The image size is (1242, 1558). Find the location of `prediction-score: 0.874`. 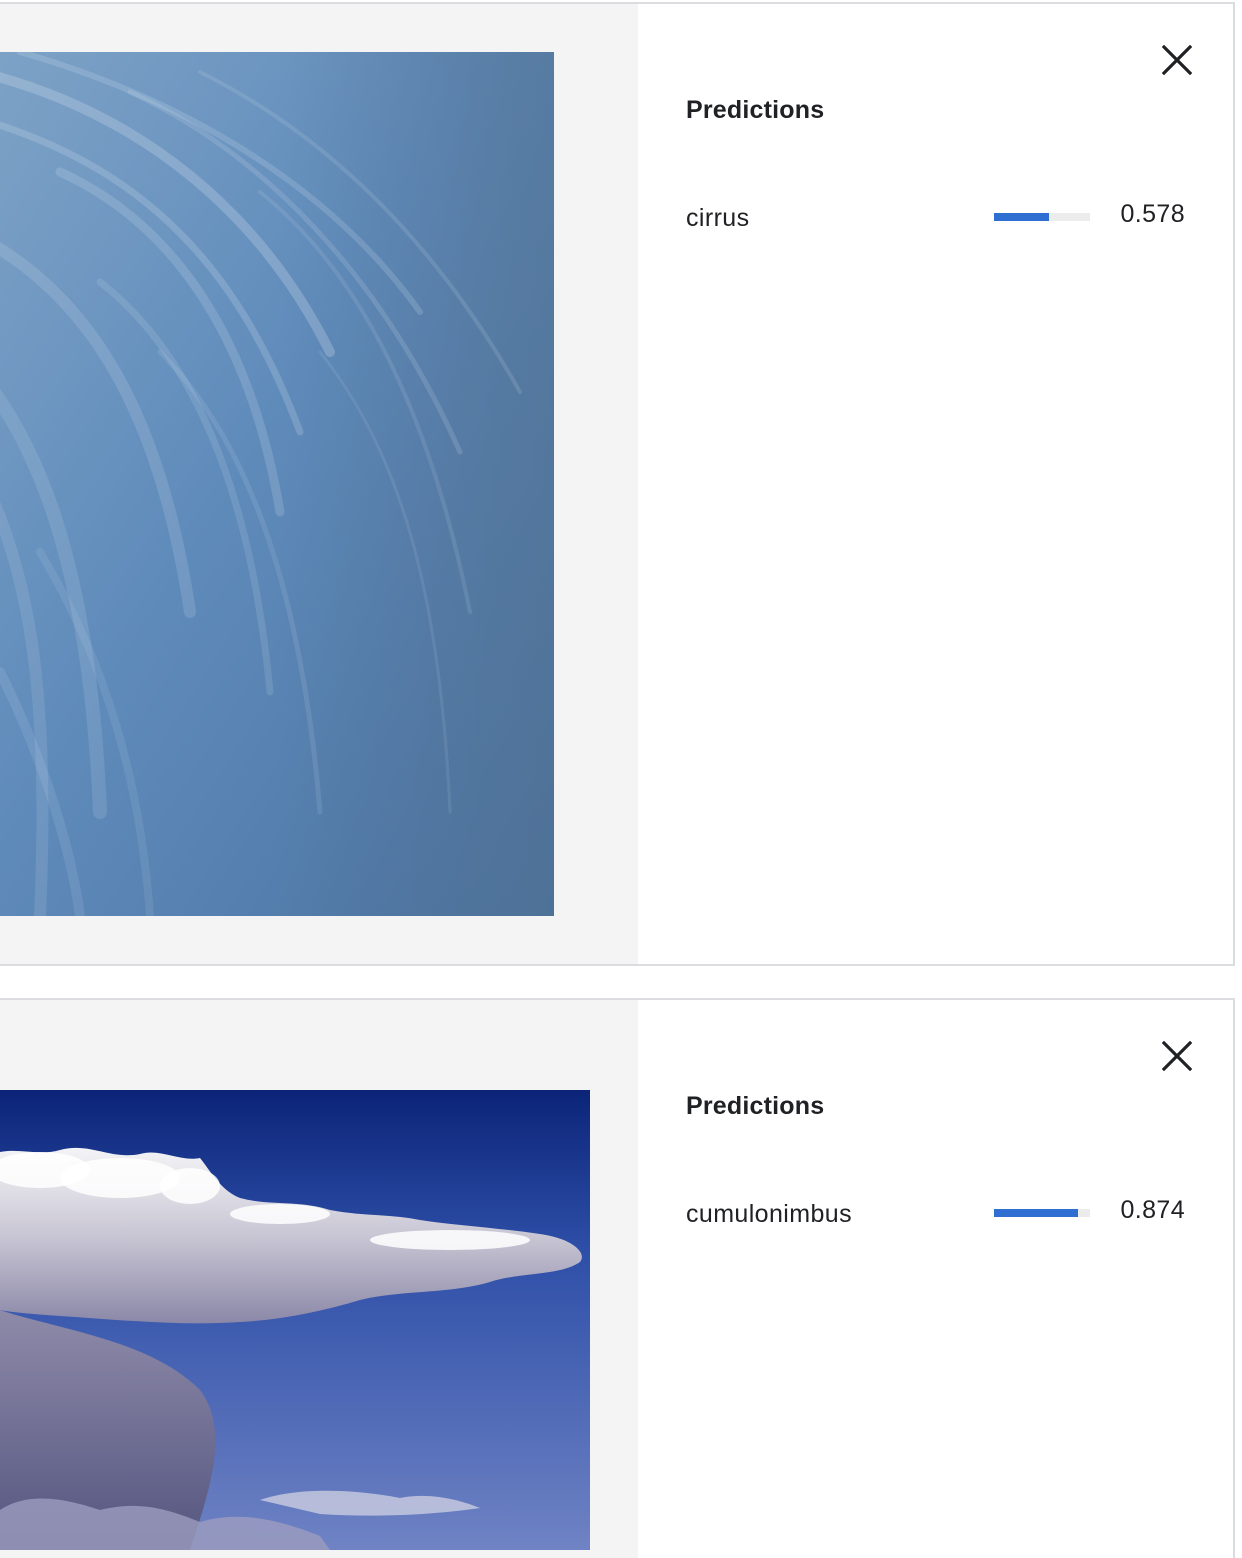

prediction-score: 0.874 is located at coordinates (1152, 1210).